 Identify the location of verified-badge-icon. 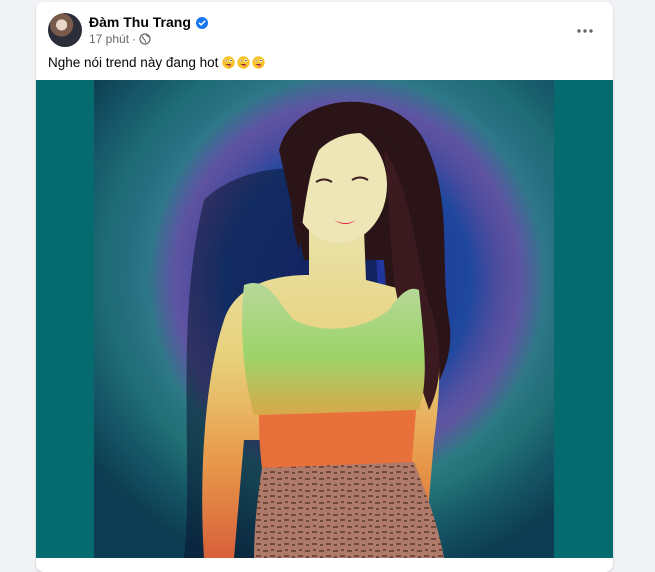
(201, 22).